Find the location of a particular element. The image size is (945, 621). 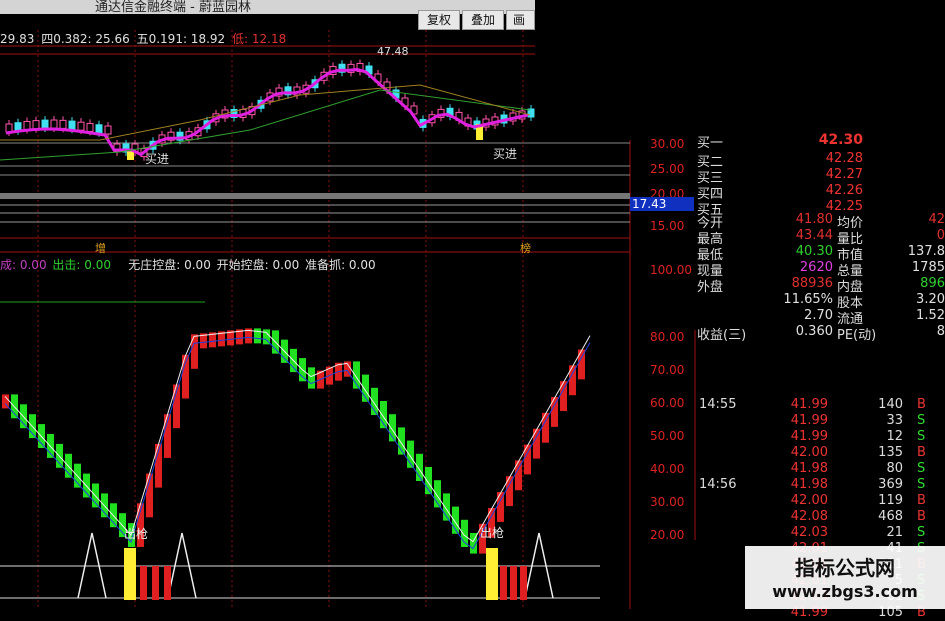

price-axis-label: 30.00 is located at coordinates (667, 144).